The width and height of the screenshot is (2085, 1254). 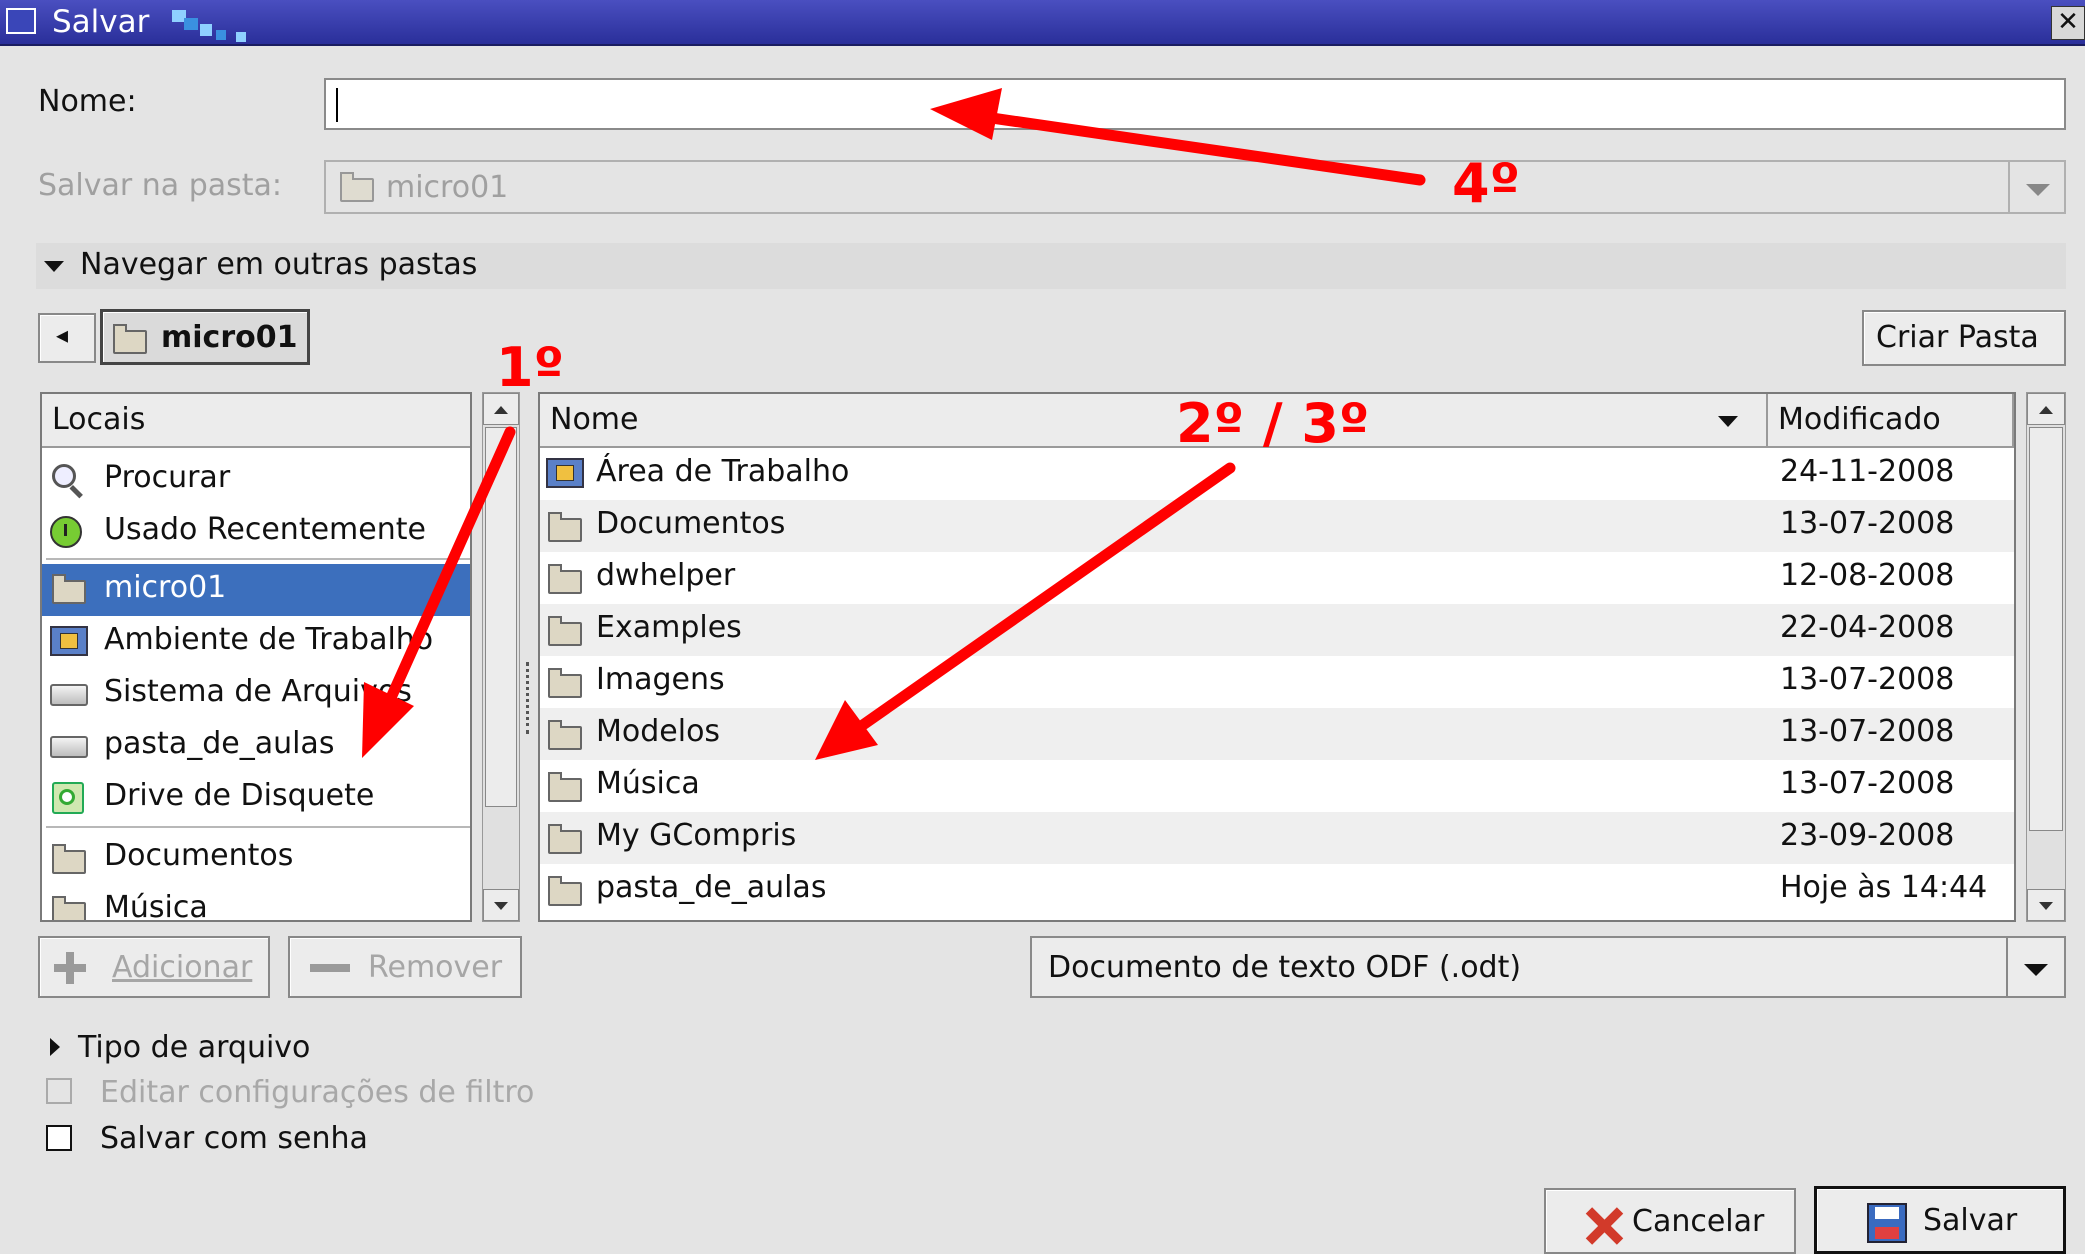 I want to click on annotation-step1: 1º, so click(x=530, y=367).